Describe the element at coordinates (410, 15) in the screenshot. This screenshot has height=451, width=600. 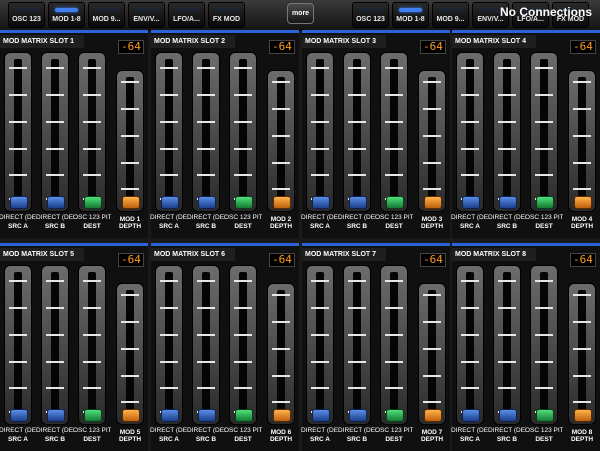
I see `tab-right-2: MOD 1-8` at that location.